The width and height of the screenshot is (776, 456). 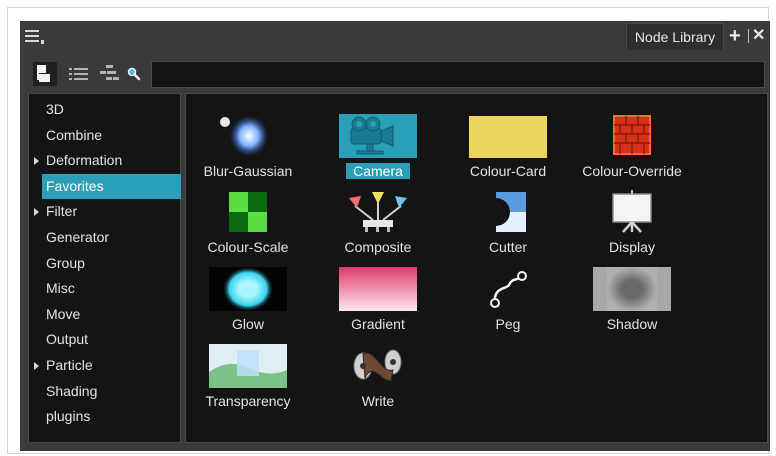 What do you see at coordinates (632, 289) in the screenshot?
I see `shadow-icon` at bounding box center [632, 289].